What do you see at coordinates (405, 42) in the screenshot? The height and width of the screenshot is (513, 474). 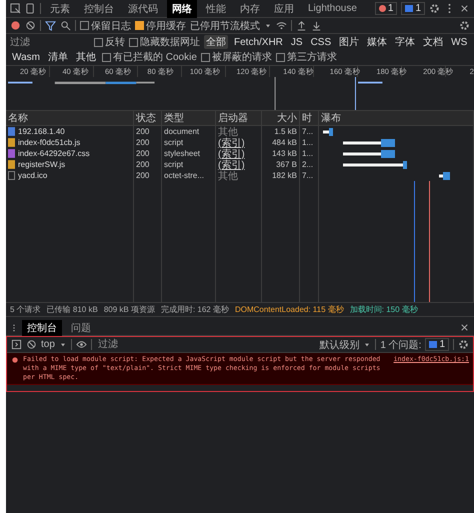 I see `type-filter-button: 字体` at bounding box center [405, 42].